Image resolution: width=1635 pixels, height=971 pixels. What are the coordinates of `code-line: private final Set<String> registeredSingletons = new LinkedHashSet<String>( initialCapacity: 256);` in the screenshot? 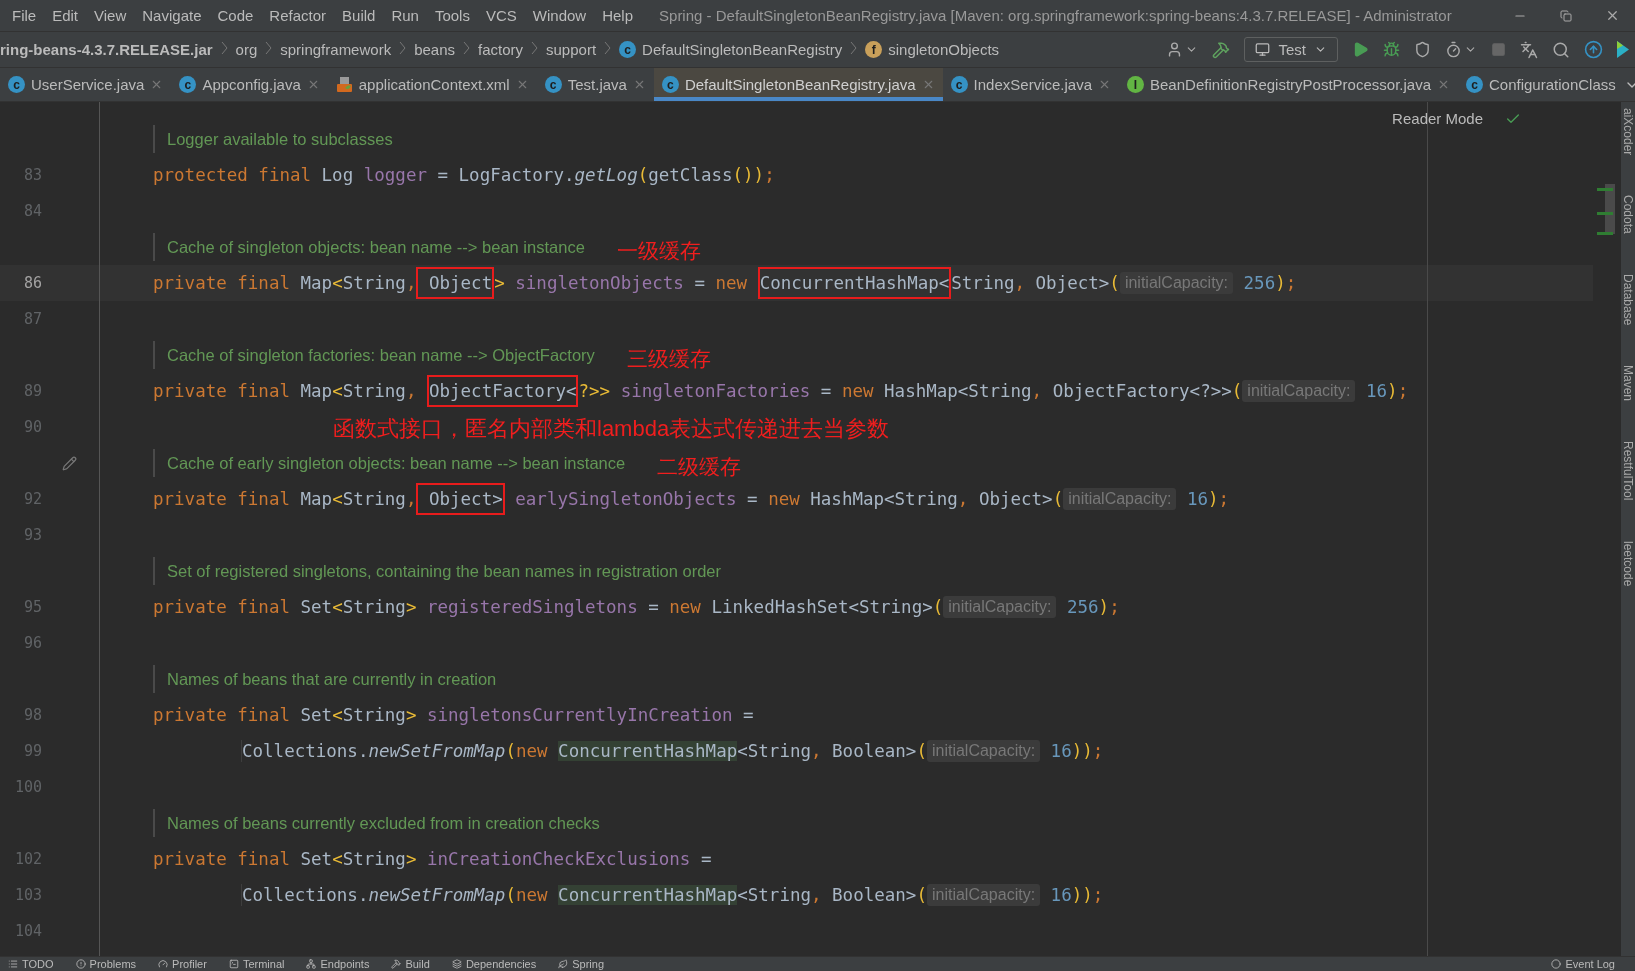 It's located at (636, 607).